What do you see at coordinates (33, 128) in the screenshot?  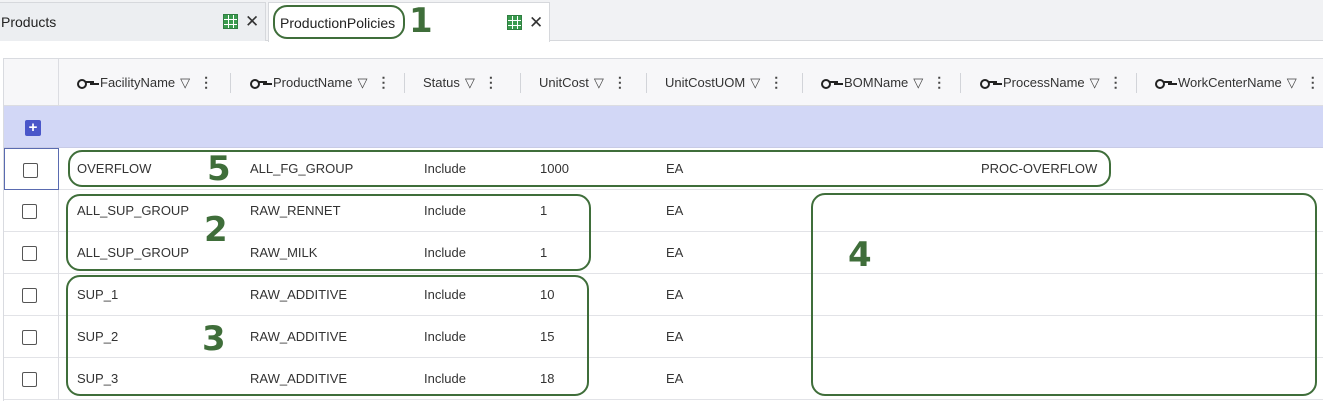 I see `plus-icon: +` at bounding box center [33, 128].